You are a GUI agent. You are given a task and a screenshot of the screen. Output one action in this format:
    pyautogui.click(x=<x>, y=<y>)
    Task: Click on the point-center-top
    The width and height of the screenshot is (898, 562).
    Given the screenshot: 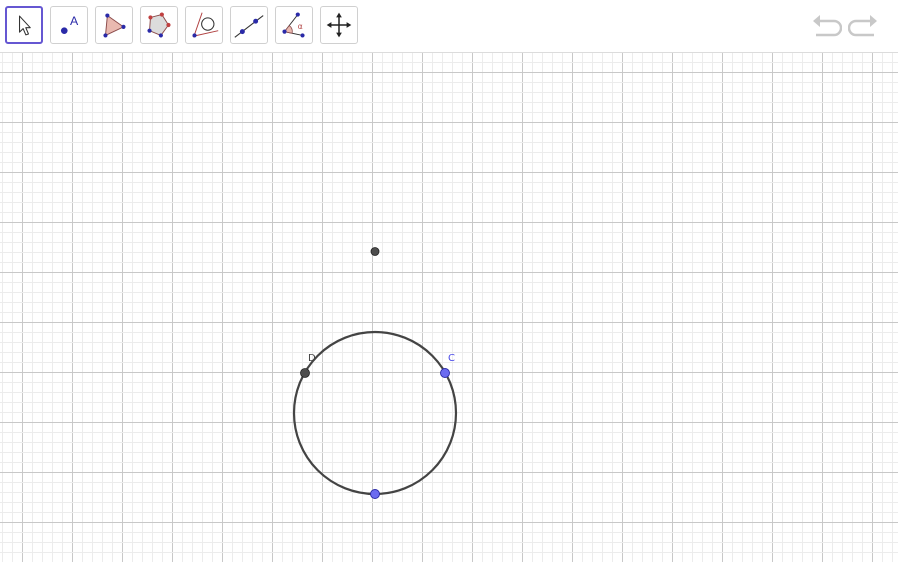 What is the action you would take?
    pyautogui.click(x=375, y=251)
    